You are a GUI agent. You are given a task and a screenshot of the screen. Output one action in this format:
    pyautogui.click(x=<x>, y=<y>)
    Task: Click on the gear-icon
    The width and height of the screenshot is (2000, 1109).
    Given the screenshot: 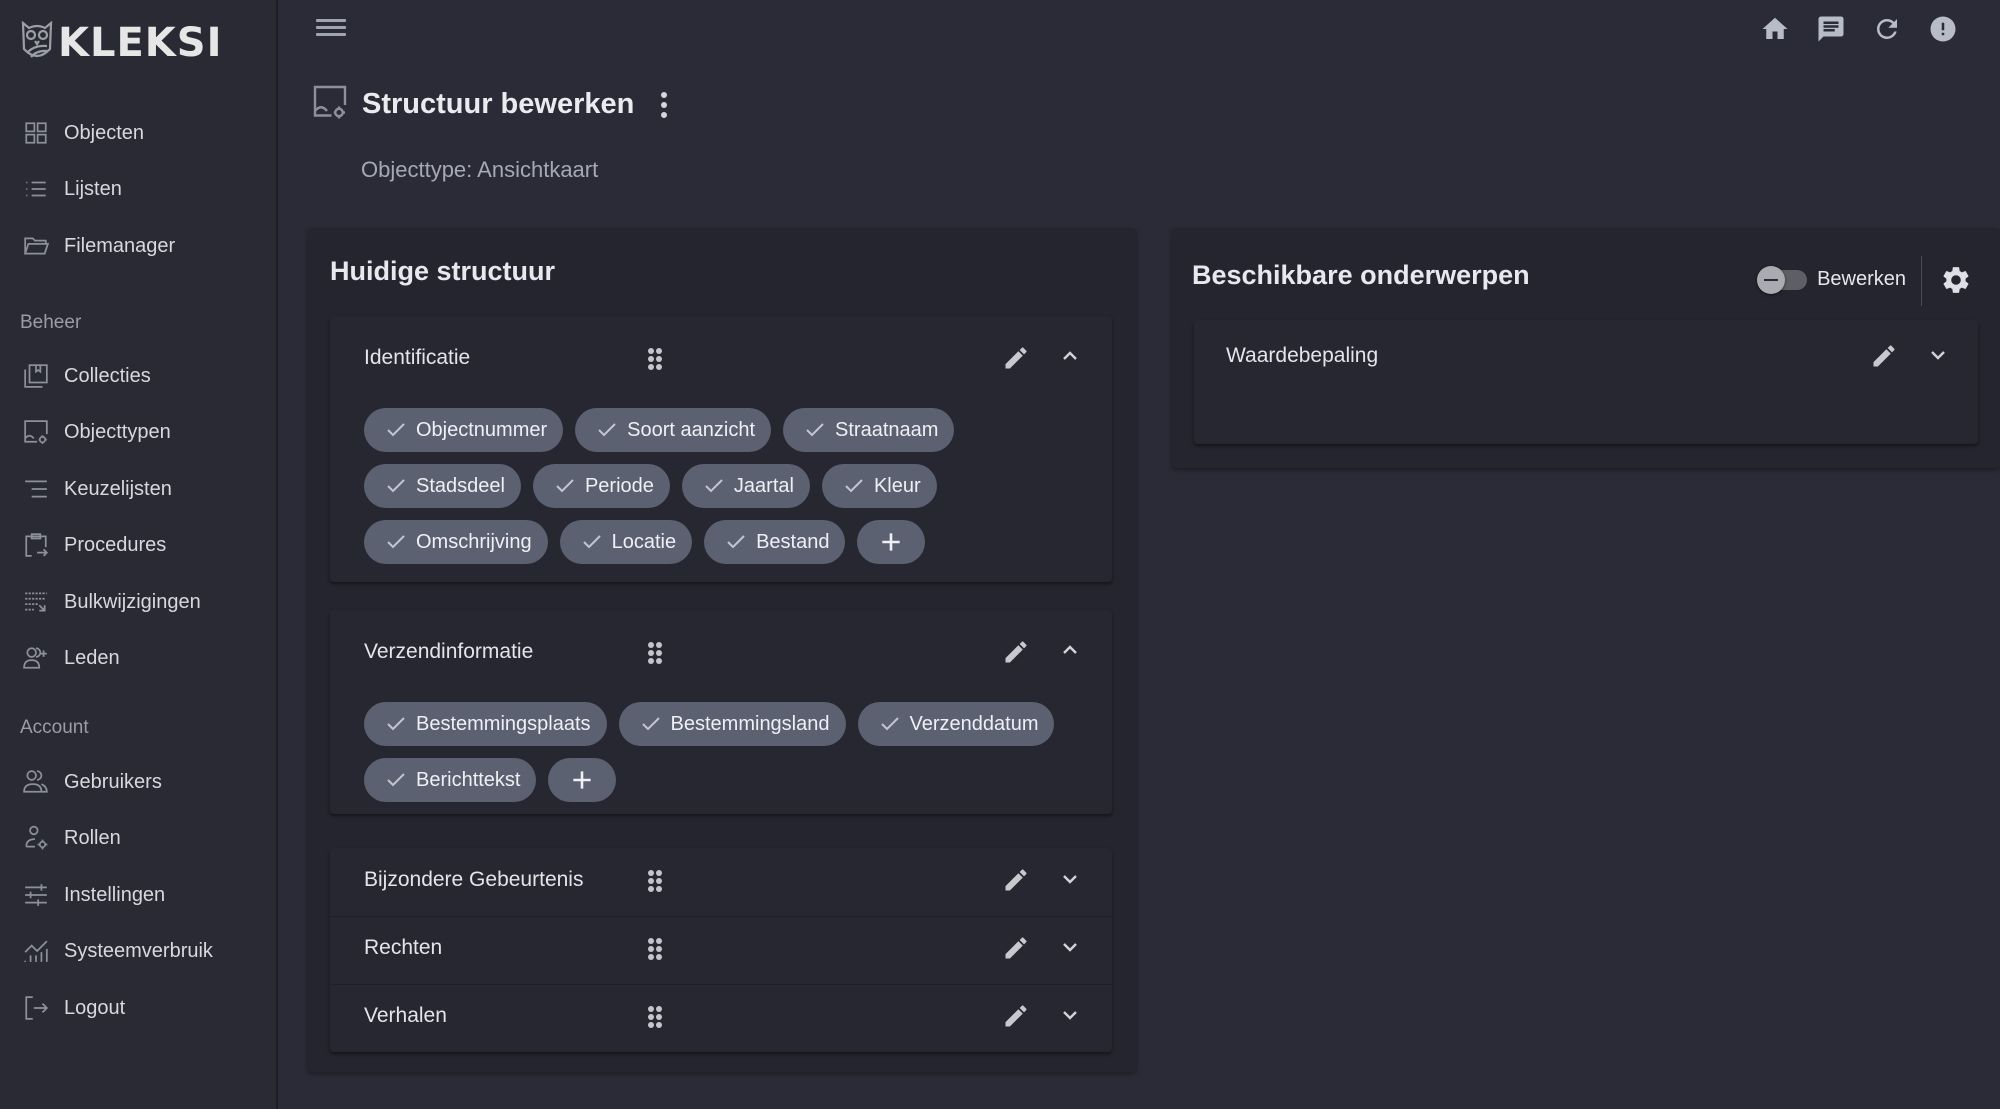 What is the action you would take?
    pyautogui.click(x=1956, y=280)
    